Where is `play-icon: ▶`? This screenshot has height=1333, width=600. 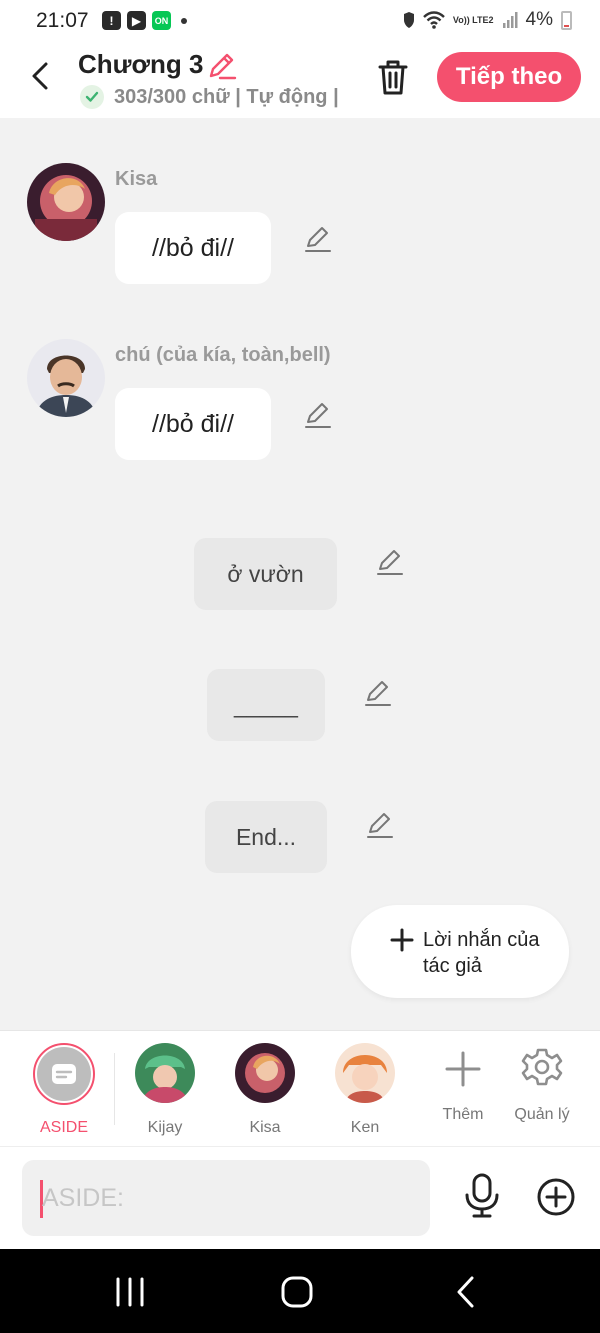 play-icon: ▶ is located at coordinates (136, 20).